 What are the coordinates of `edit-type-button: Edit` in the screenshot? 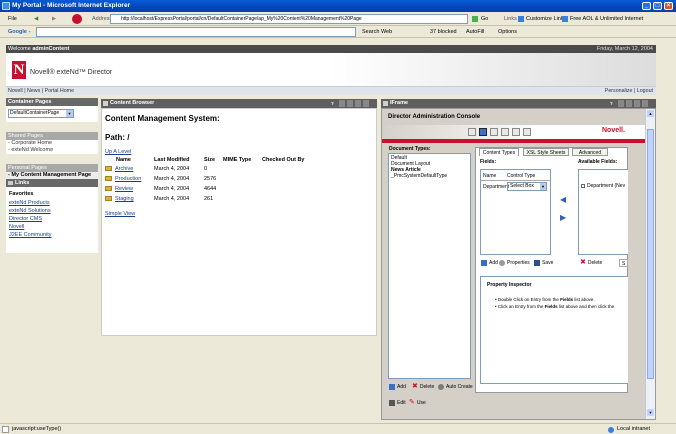 It's located at (397, 403).